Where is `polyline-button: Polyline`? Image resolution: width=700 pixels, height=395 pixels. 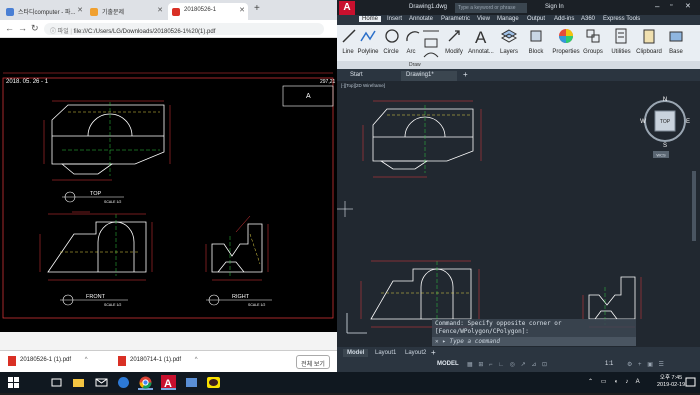 polyline-button: Polyline is located at coordinates (368, 41).